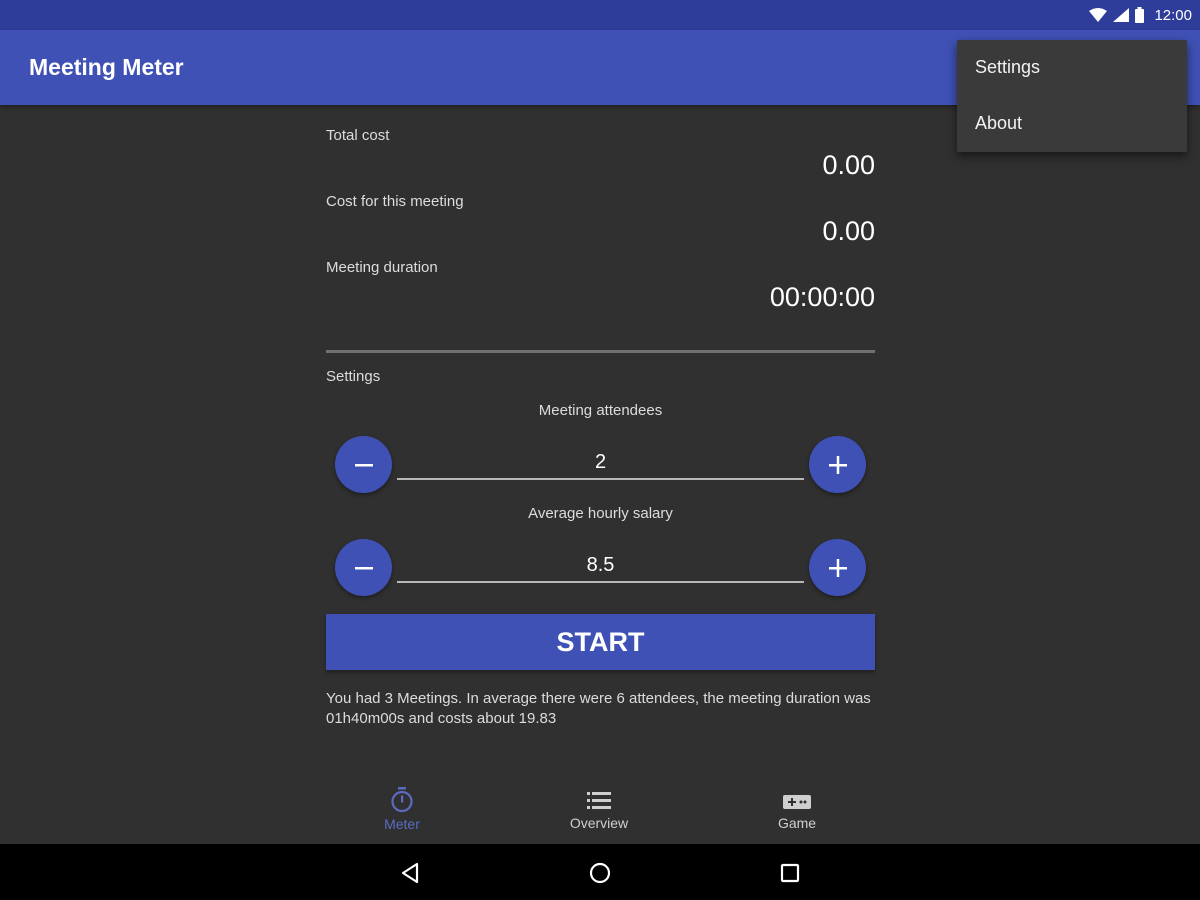  What do you see at coordinates (599, 823) in the screenshot?
I see `nav-label-overview: Overview` at bounding box center [599, 823].